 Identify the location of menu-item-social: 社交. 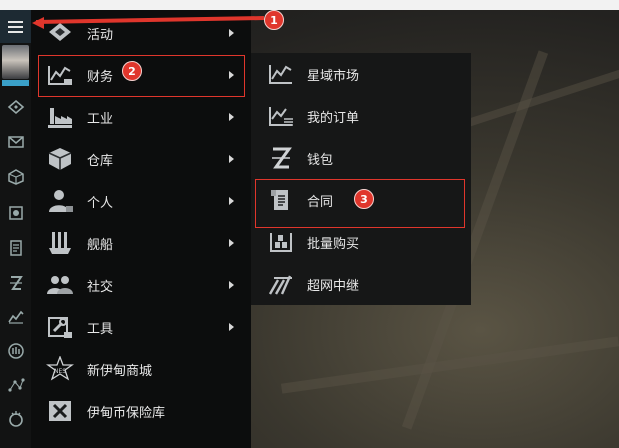
(141, 285).